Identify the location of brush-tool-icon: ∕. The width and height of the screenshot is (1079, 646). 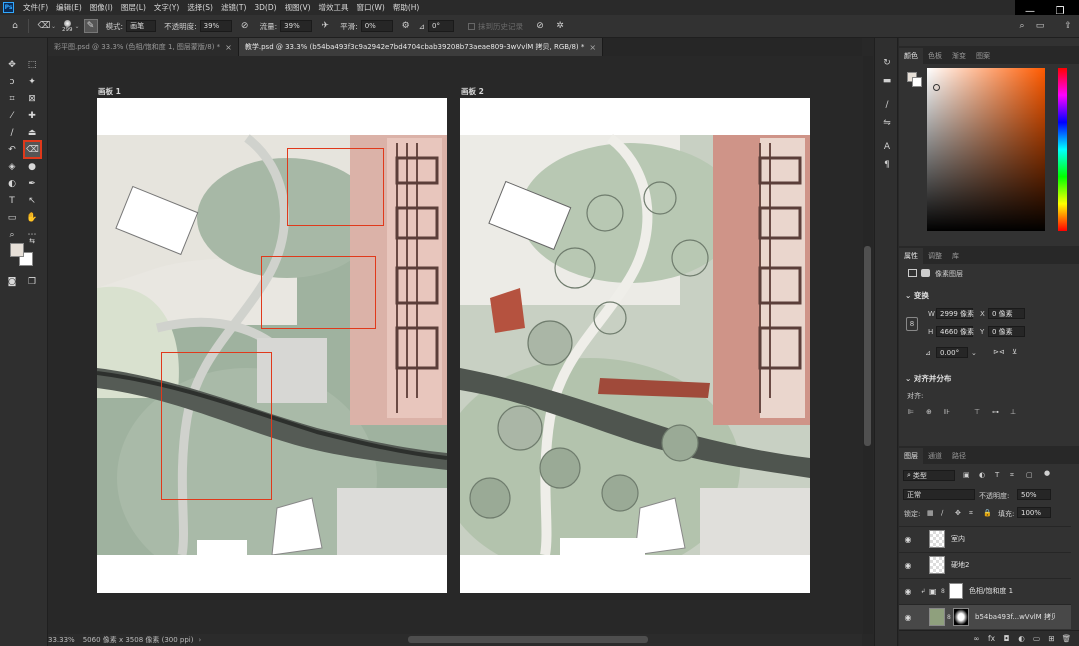
(12, 133).